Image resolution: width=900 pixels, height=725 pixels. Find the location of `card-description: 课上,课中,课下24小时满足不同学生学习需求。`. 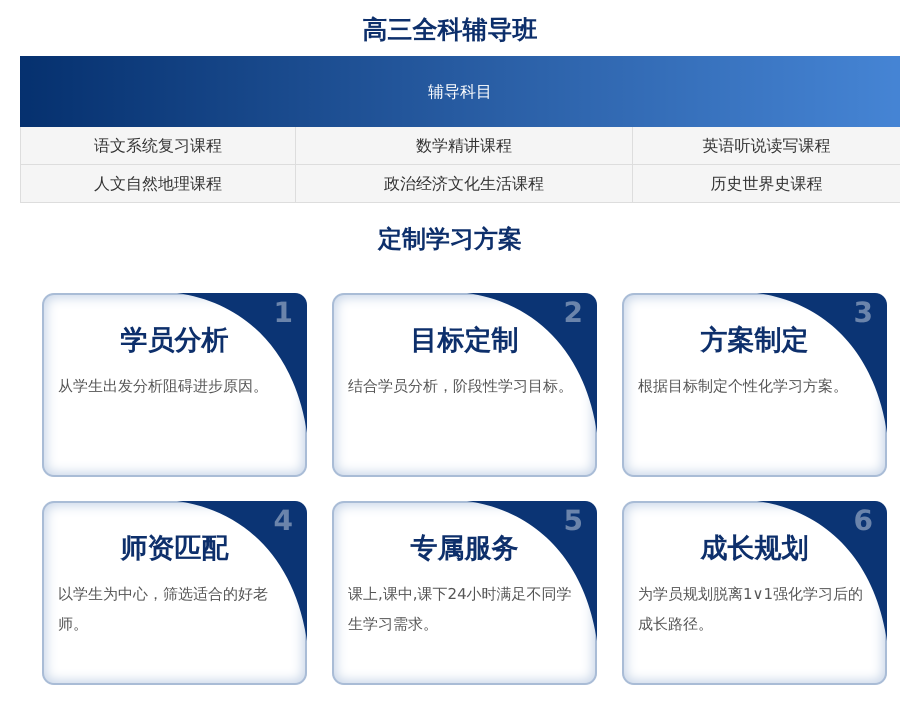

card-description: 课上,课中,课下24小时满足不同学生学习需求。 is located at coordinates (460, 609).